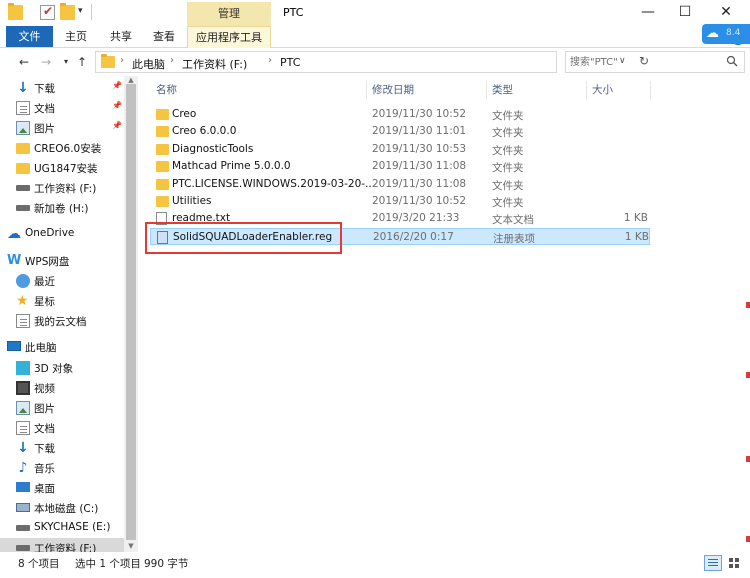 This screenshot has width=750, height=578. What do you see at coordinates (164, 36) in the screenshot?
I see `tab-view: 查看` at bounding box center [164, 36].